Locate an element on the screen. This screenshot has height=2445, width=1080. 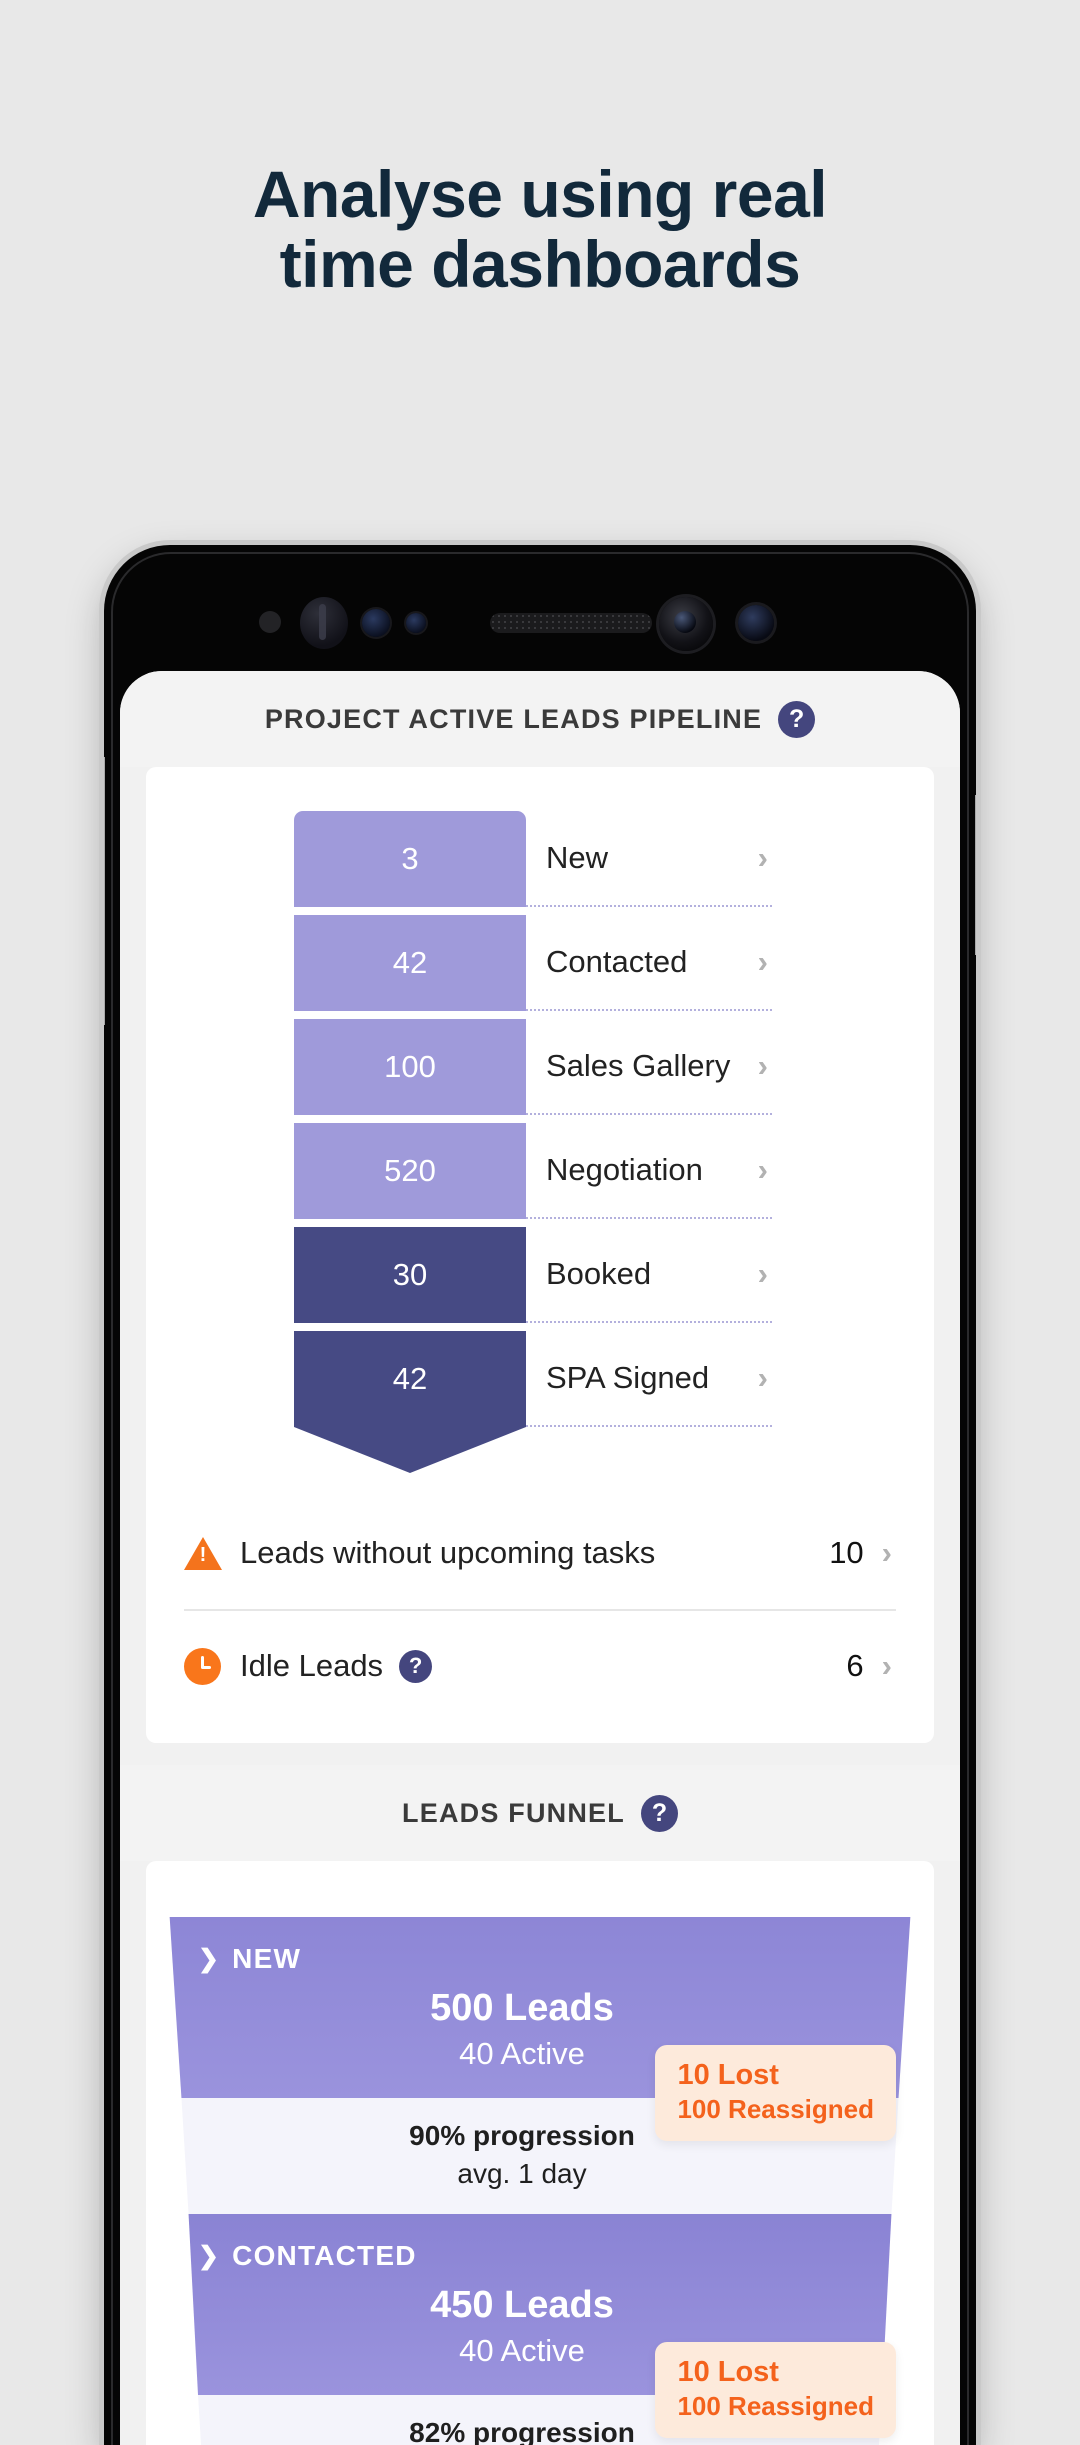
power-button is located at coordinates (975, 875).